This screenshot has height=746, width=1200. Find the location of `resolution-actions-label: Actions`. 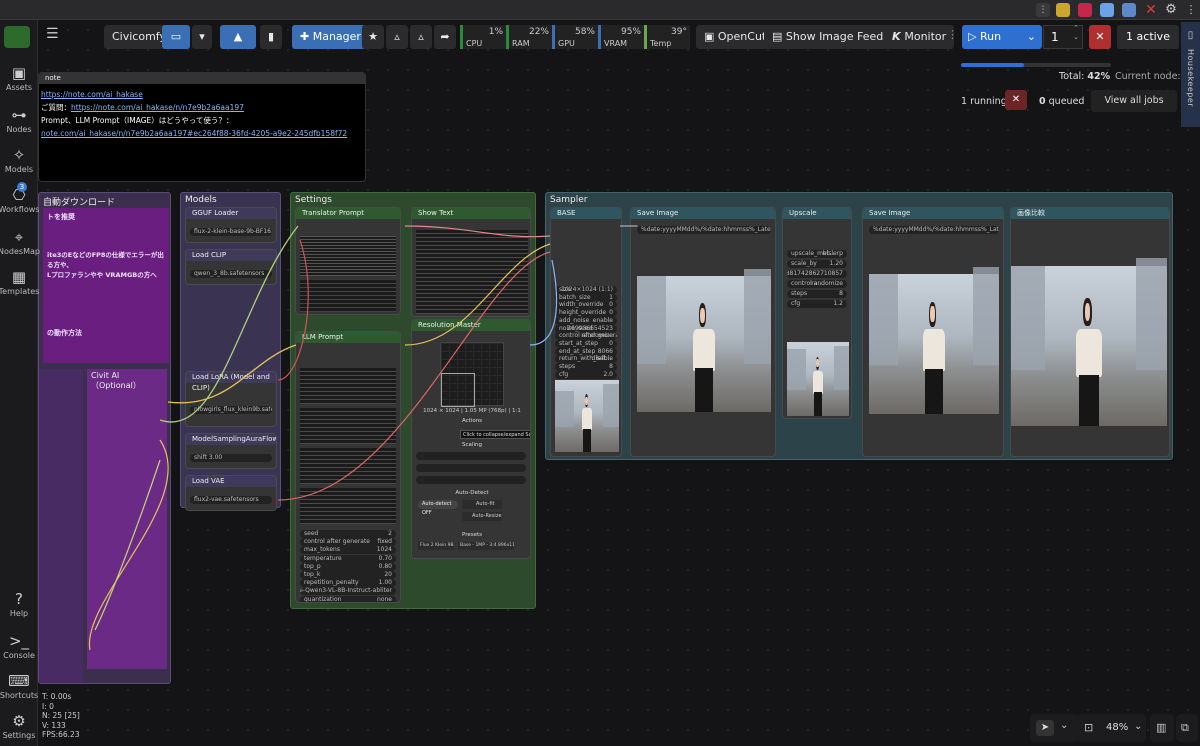

resolution-actions-label: Actions is located at coordinates (472, 421).